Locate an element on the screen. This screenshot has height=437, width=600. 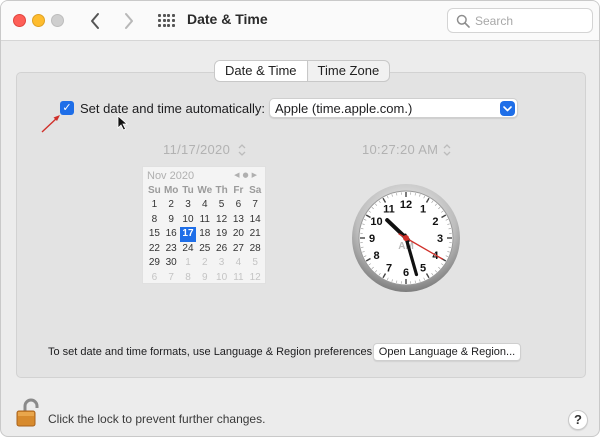
chevron-right-icon is located at coordinates (129, 21).